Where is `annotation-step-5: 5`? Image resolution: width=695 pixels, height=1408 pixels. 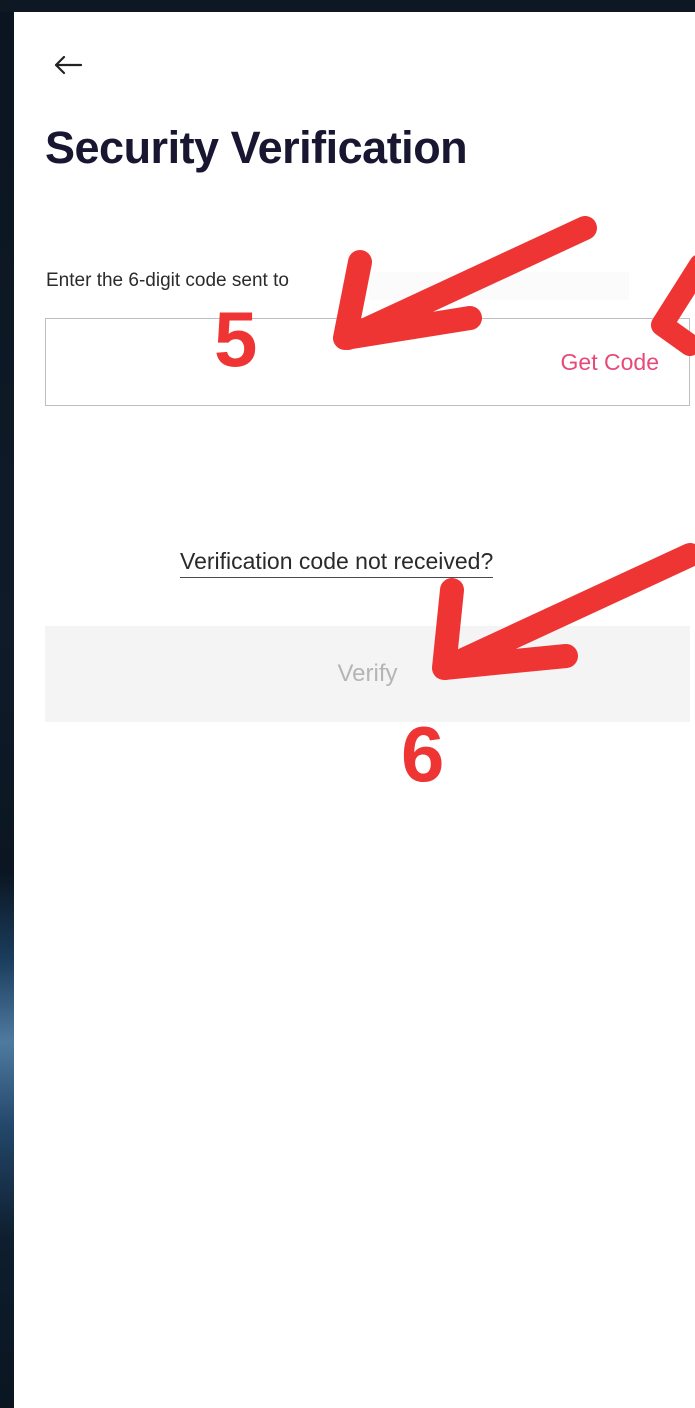
annotation-step-5: 5 is located at coordinates (236, 339).